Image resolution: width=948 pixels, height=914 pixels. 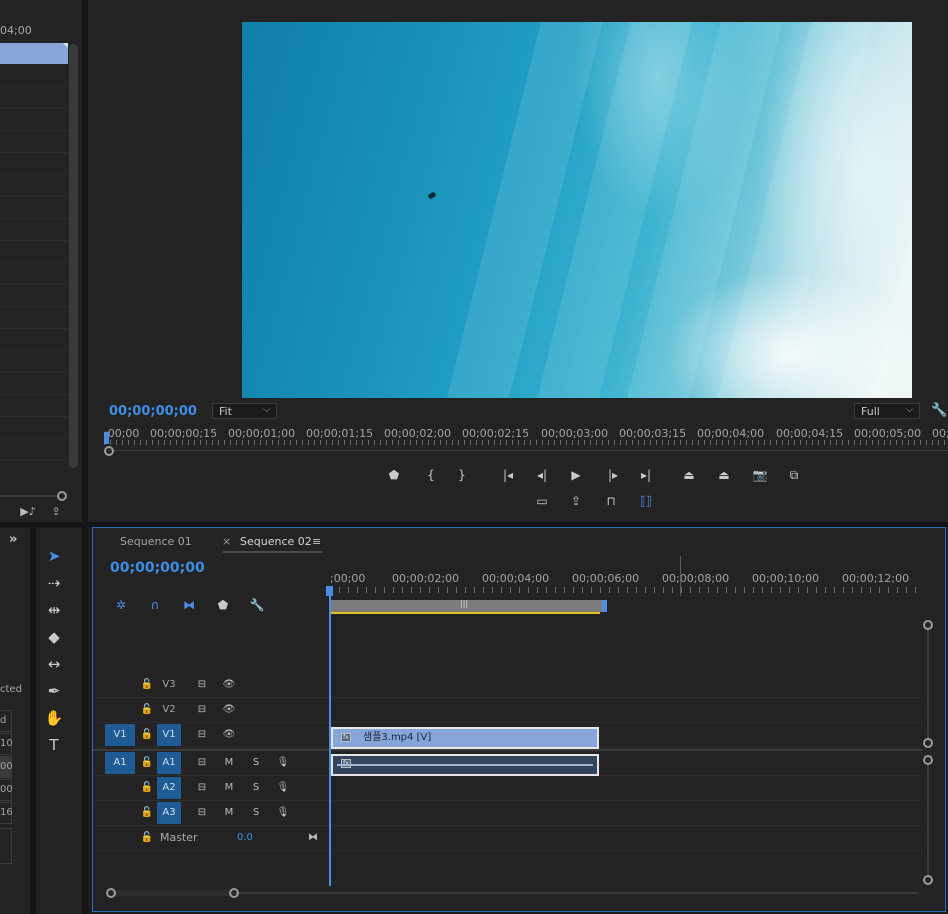 What do you see at coordinates (73, 256) in the screenshot?
I see `source-vertical-scrollbar` at bounding box center [73, 256].